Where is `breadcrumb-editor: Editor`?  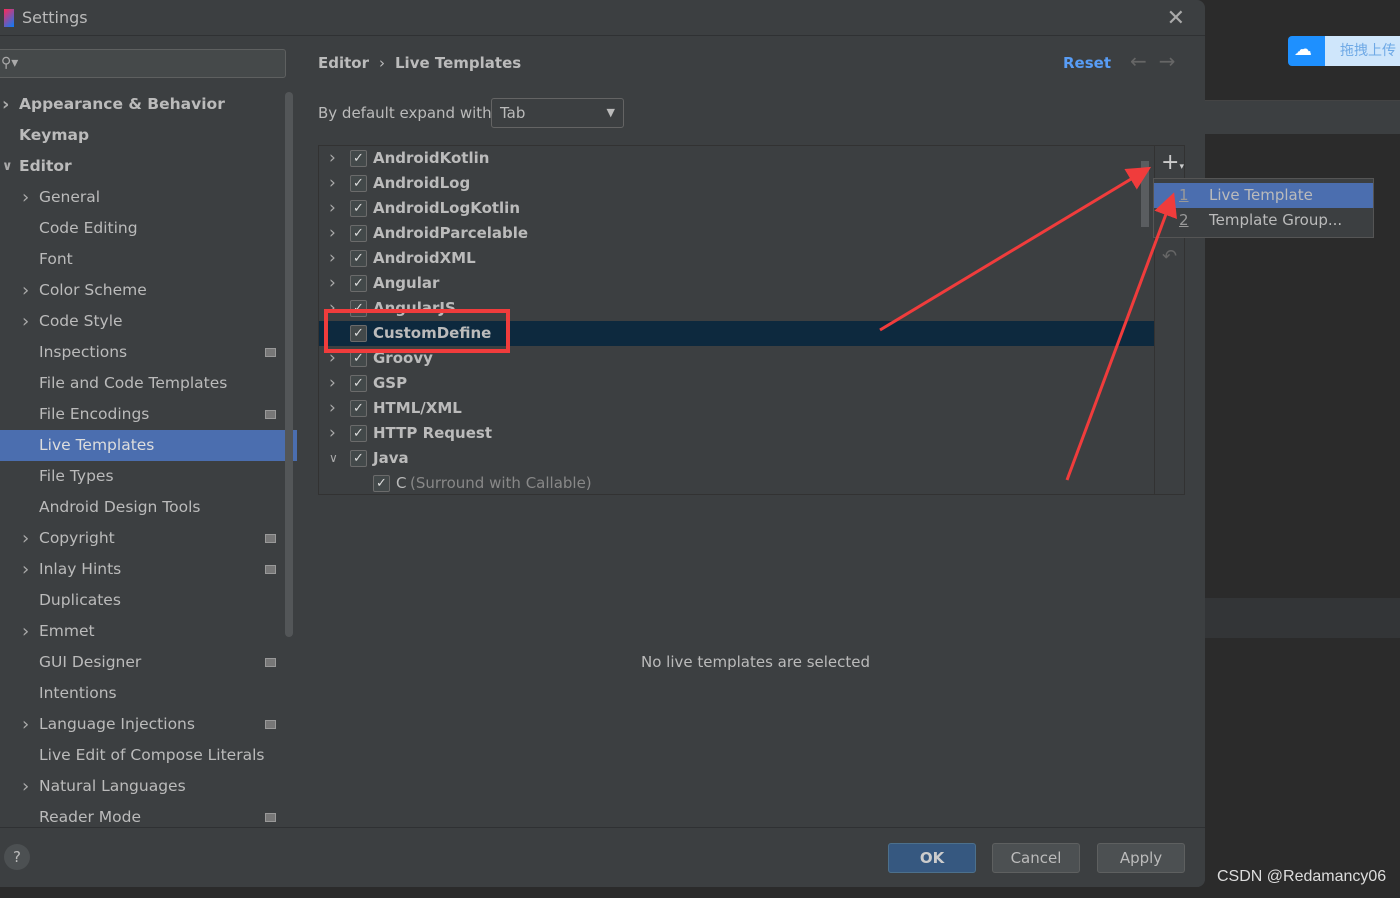 breadcrumb-editor: Editor is located at coordinates (343, 63).